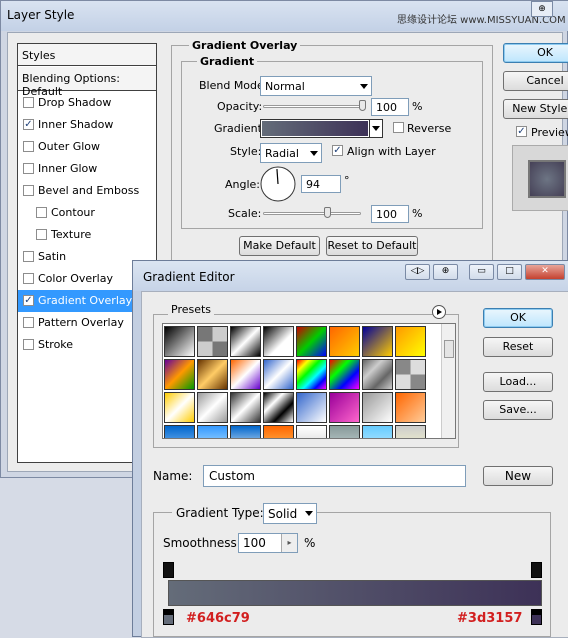  Describe the element at coordinates (355, 593) in the screenshot. I see `gradient-bar` at that location.